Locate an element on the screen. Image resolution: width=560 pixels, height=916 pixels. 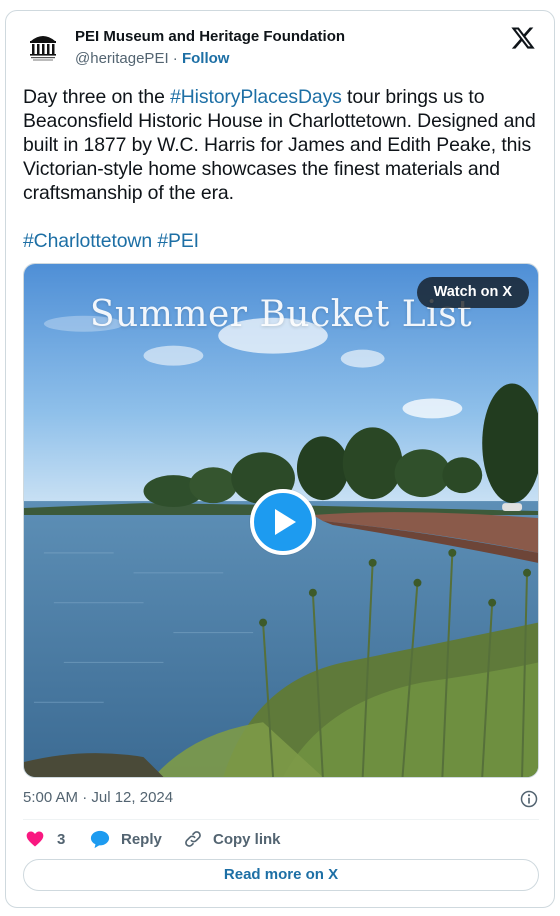
tweet-text-lead: Day three on the is located at coordinates (97, 97).